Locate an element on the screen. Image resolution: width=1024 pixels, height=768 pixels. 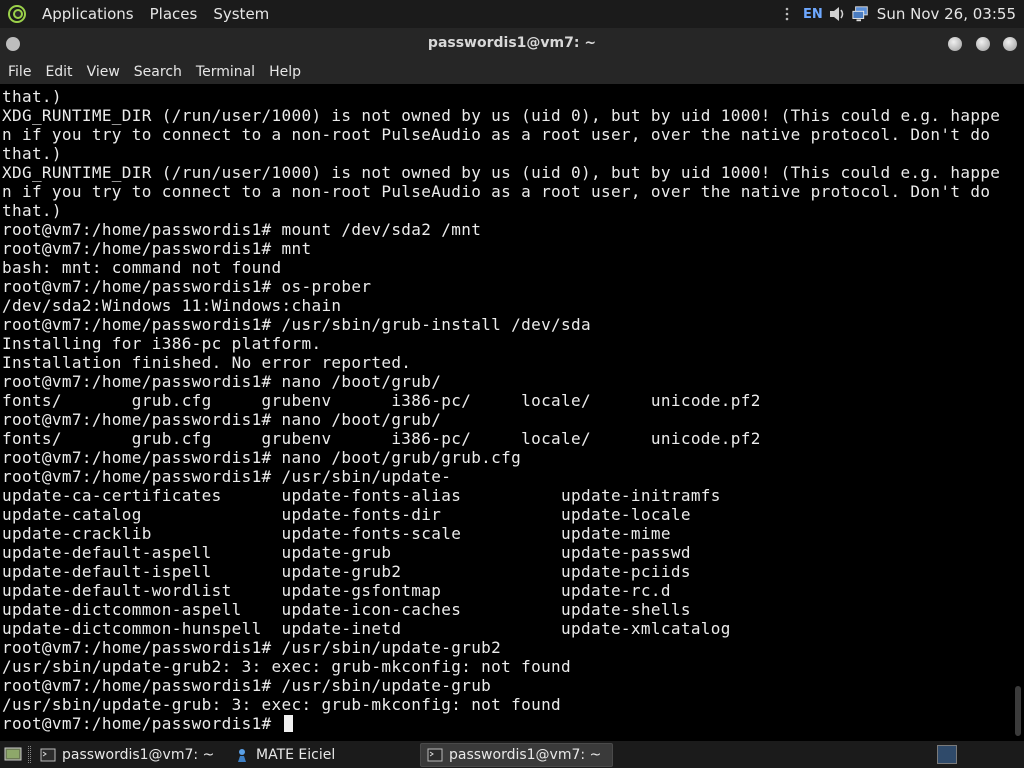
eiciel-icon is located at coordinates (242, 755).